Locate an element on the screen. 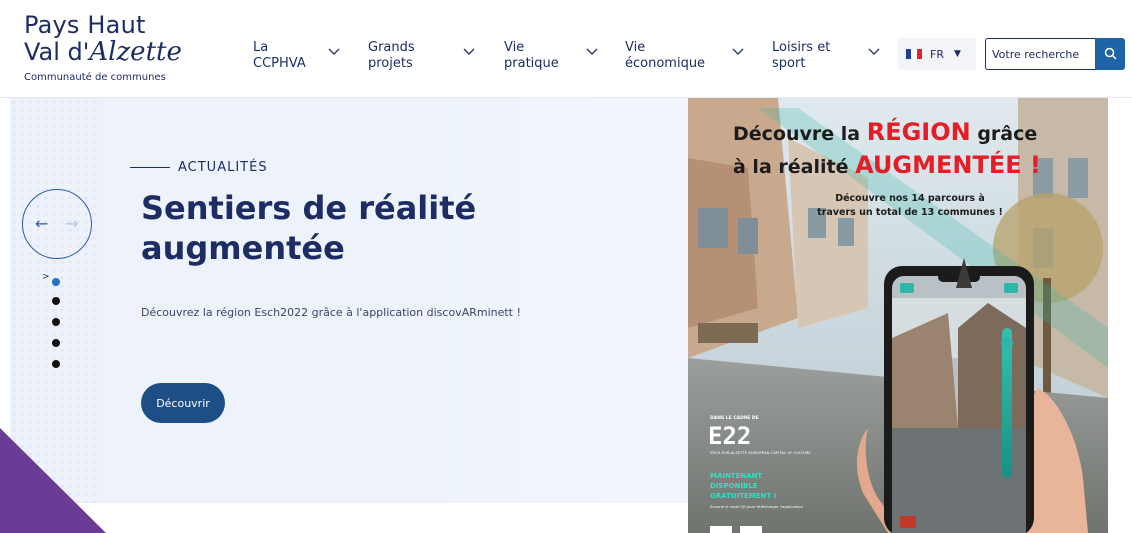  language-code: FR is located at coordinates (937, 54).